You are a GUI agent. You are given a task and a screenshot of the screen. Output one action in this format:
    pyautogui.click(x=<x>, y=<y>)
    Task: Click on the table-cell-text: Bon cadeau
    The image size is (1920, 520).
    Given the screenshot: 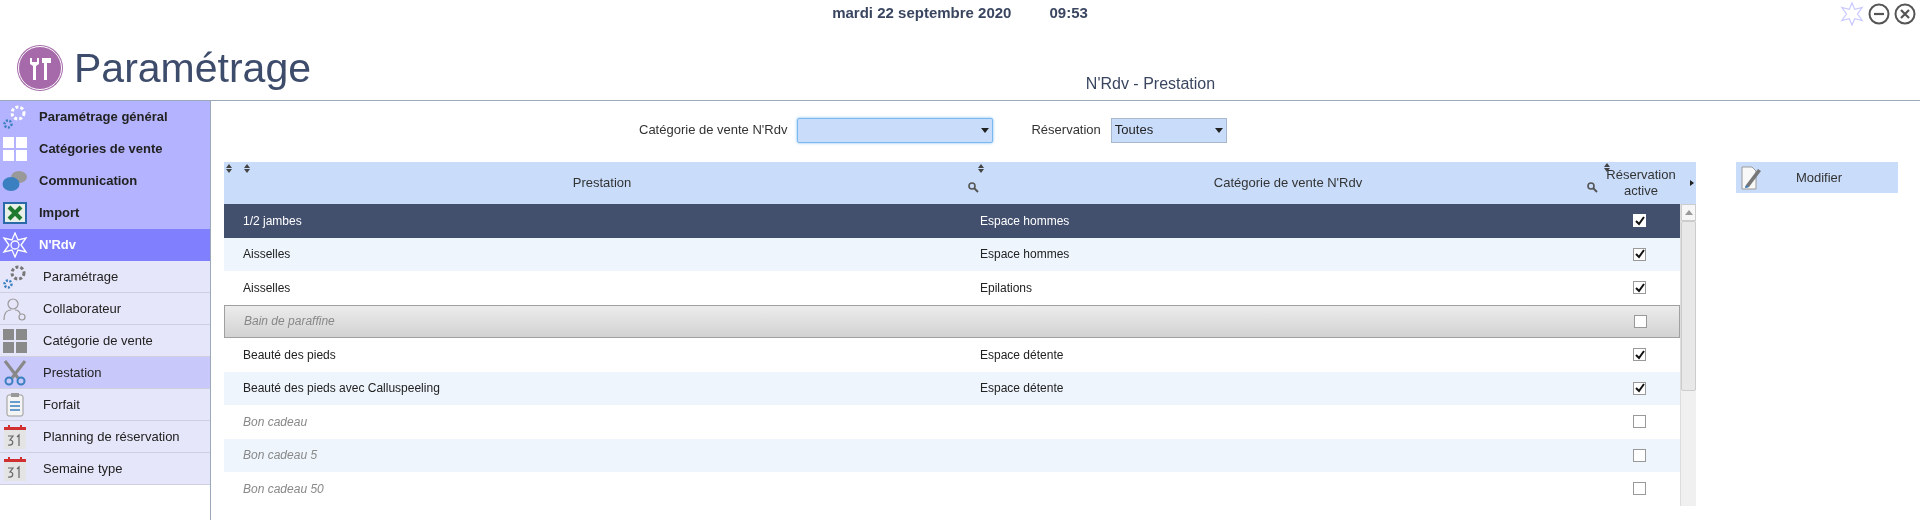 What is the action you would take?
    pyautogui.click(x=275, y=422)
    